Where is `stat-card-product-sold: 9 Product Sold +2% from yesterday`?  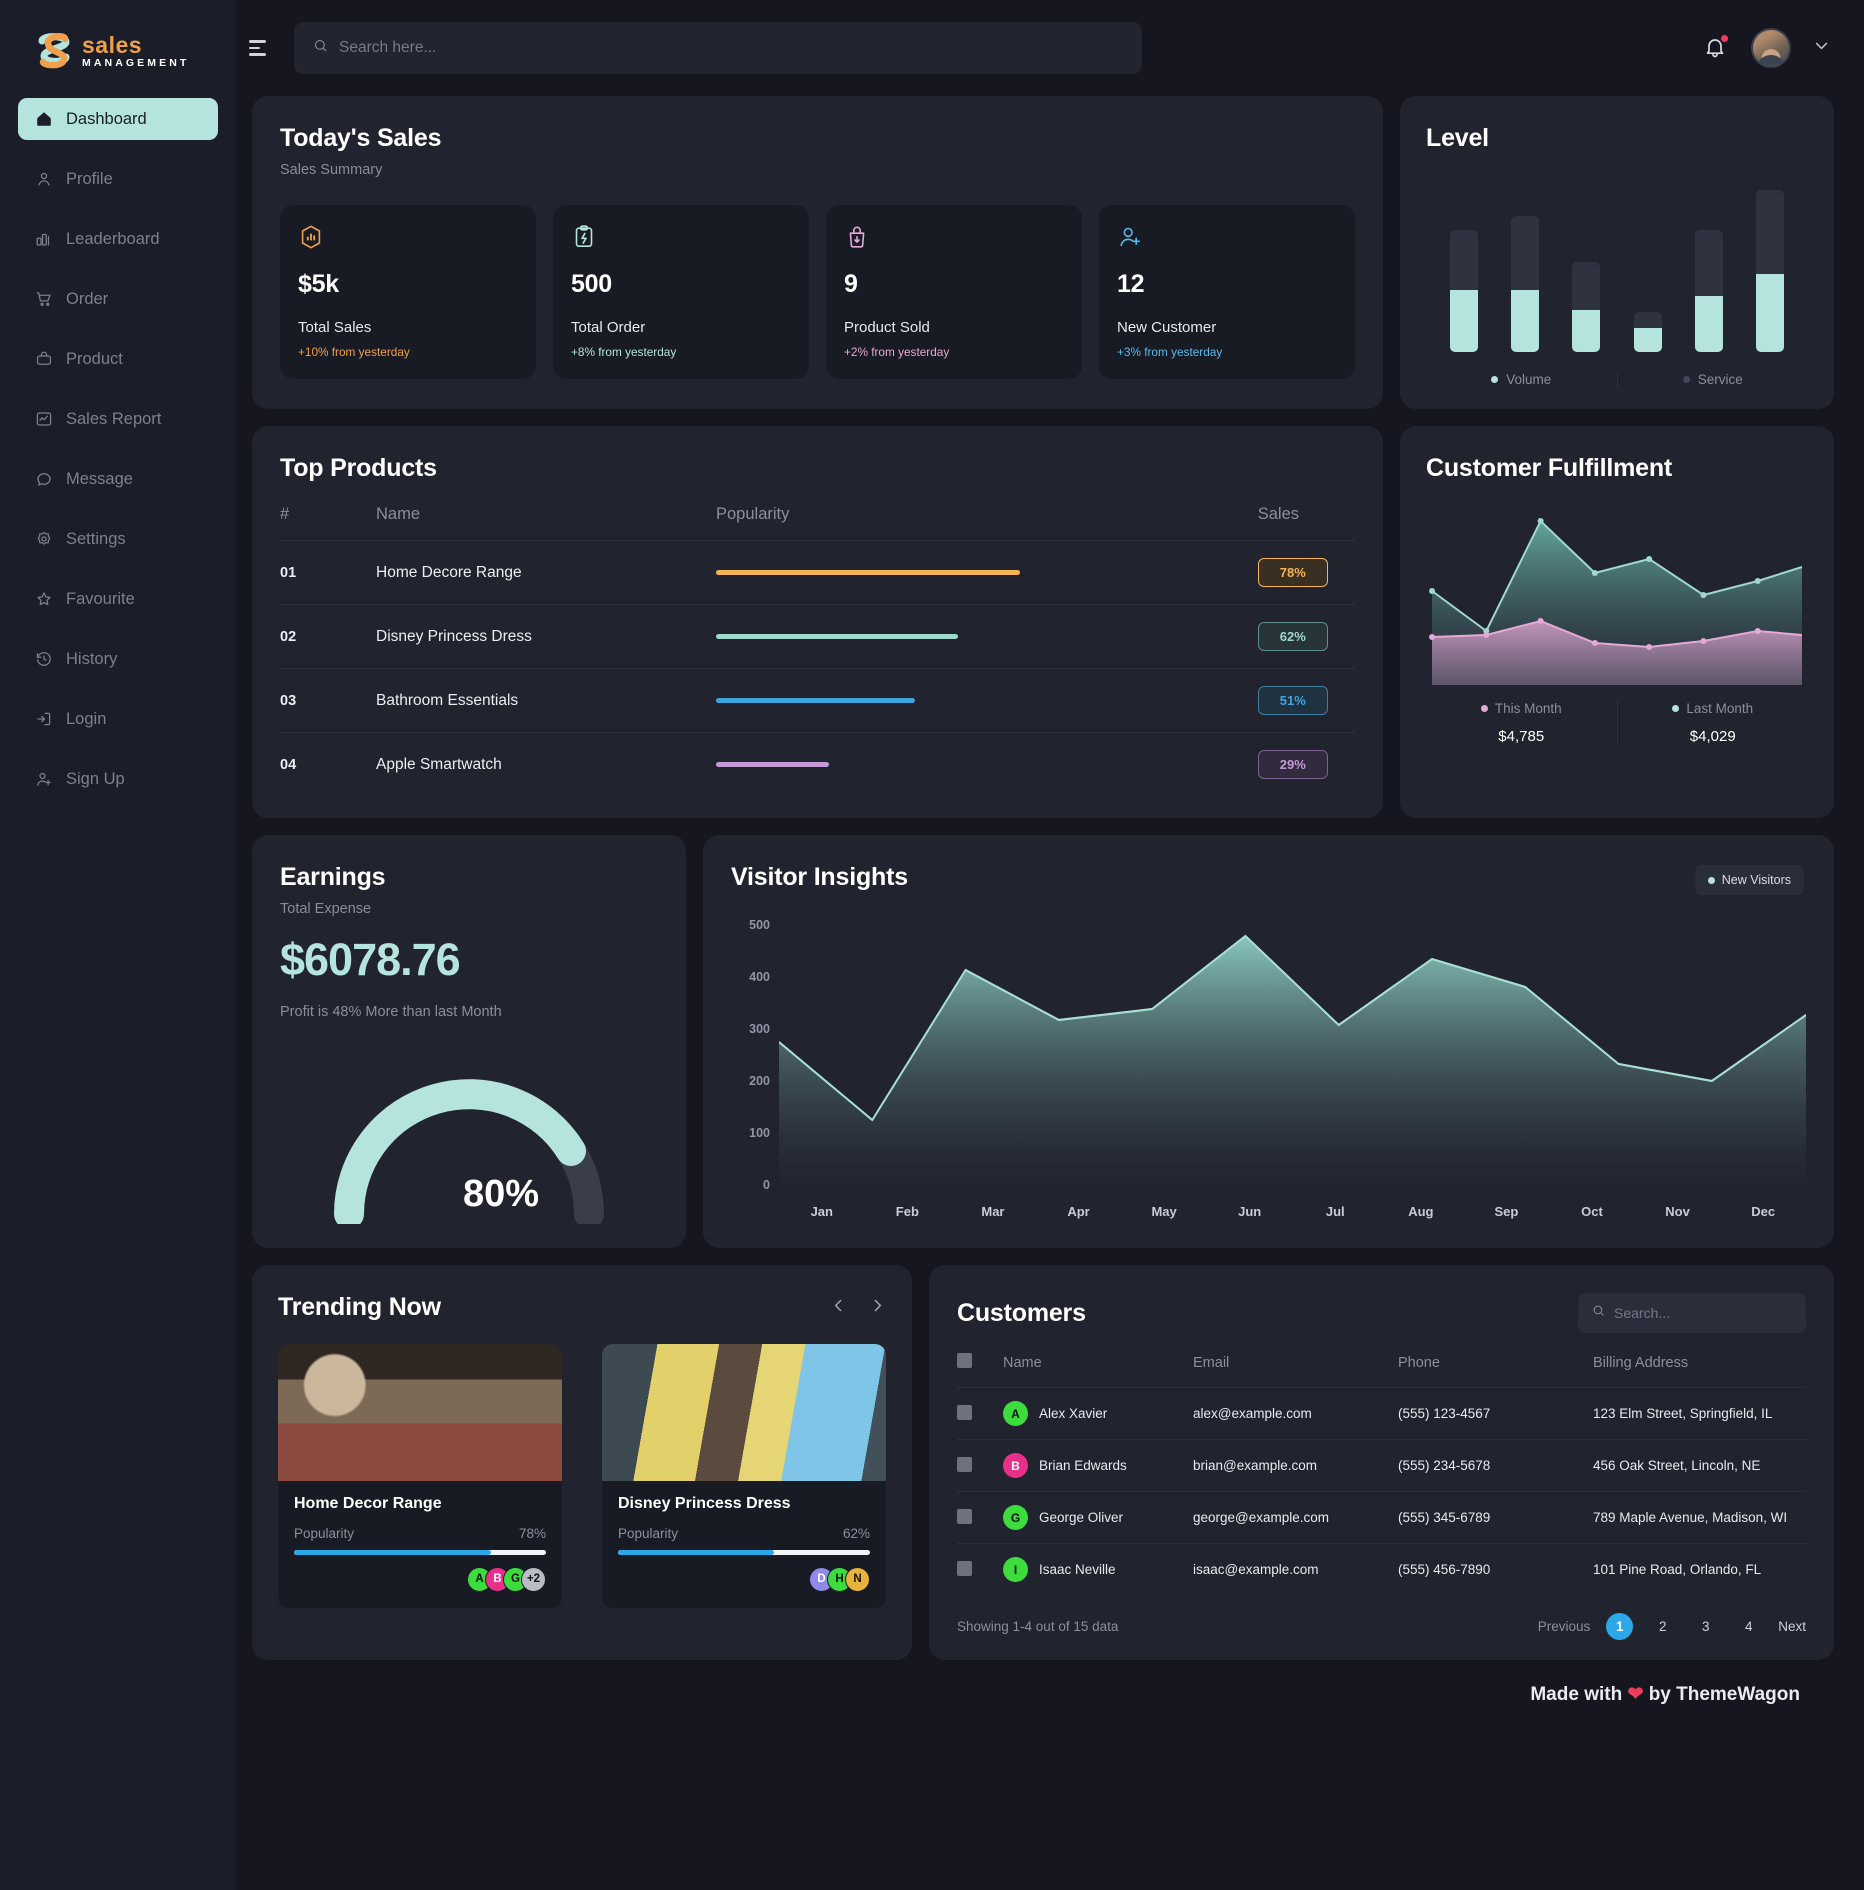
stat-card-product-sold: 9 Product Sold +2% from yesterday is located at coordinates (954, 292).